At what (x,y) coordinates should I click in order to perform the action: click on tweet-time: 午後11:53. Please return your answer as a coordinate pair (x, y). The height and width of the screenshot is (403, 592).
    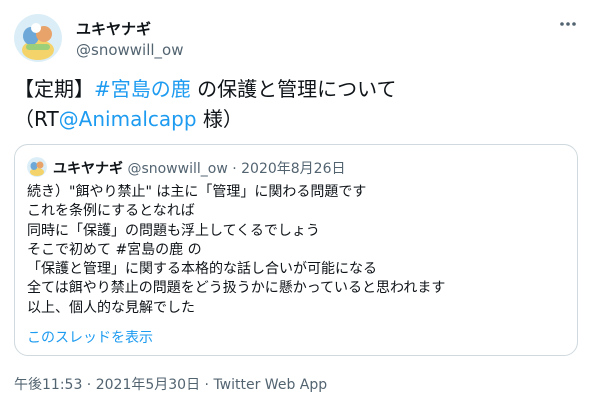
    Looking at the image, I should click on (48, 385).